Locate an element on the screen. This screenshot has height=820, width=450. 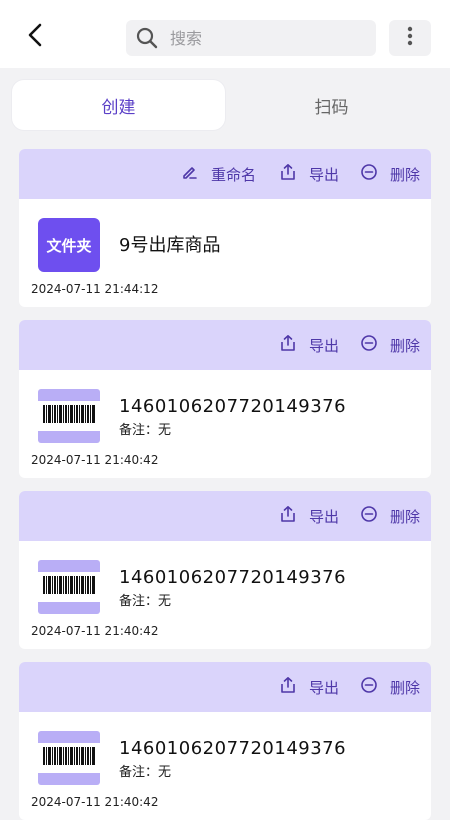
more-options-button is located at coordinates (410, 38).